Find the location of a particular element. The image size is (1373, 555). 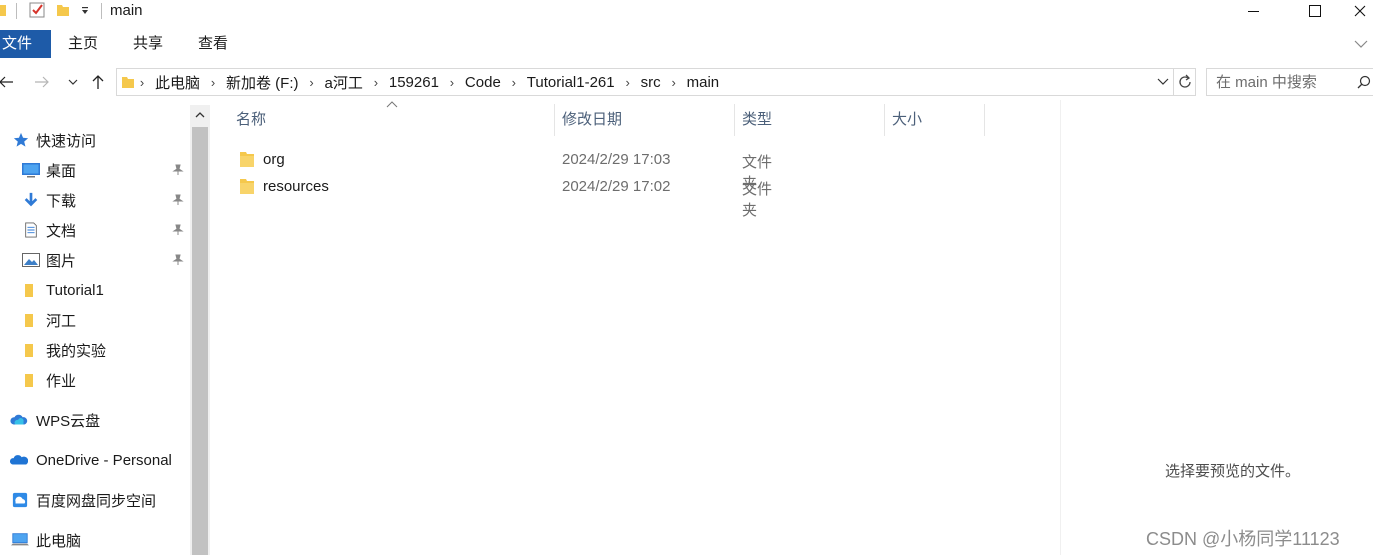

maximize-button is located at coordinates (1315, 11).